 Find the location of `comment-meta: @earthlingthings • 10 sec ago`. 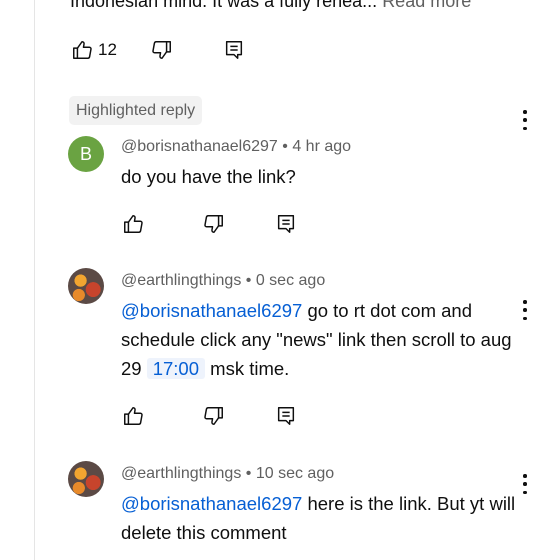

comment-meta: @earthlingthings • 10 sec ago is located at coordinates (227, 474).